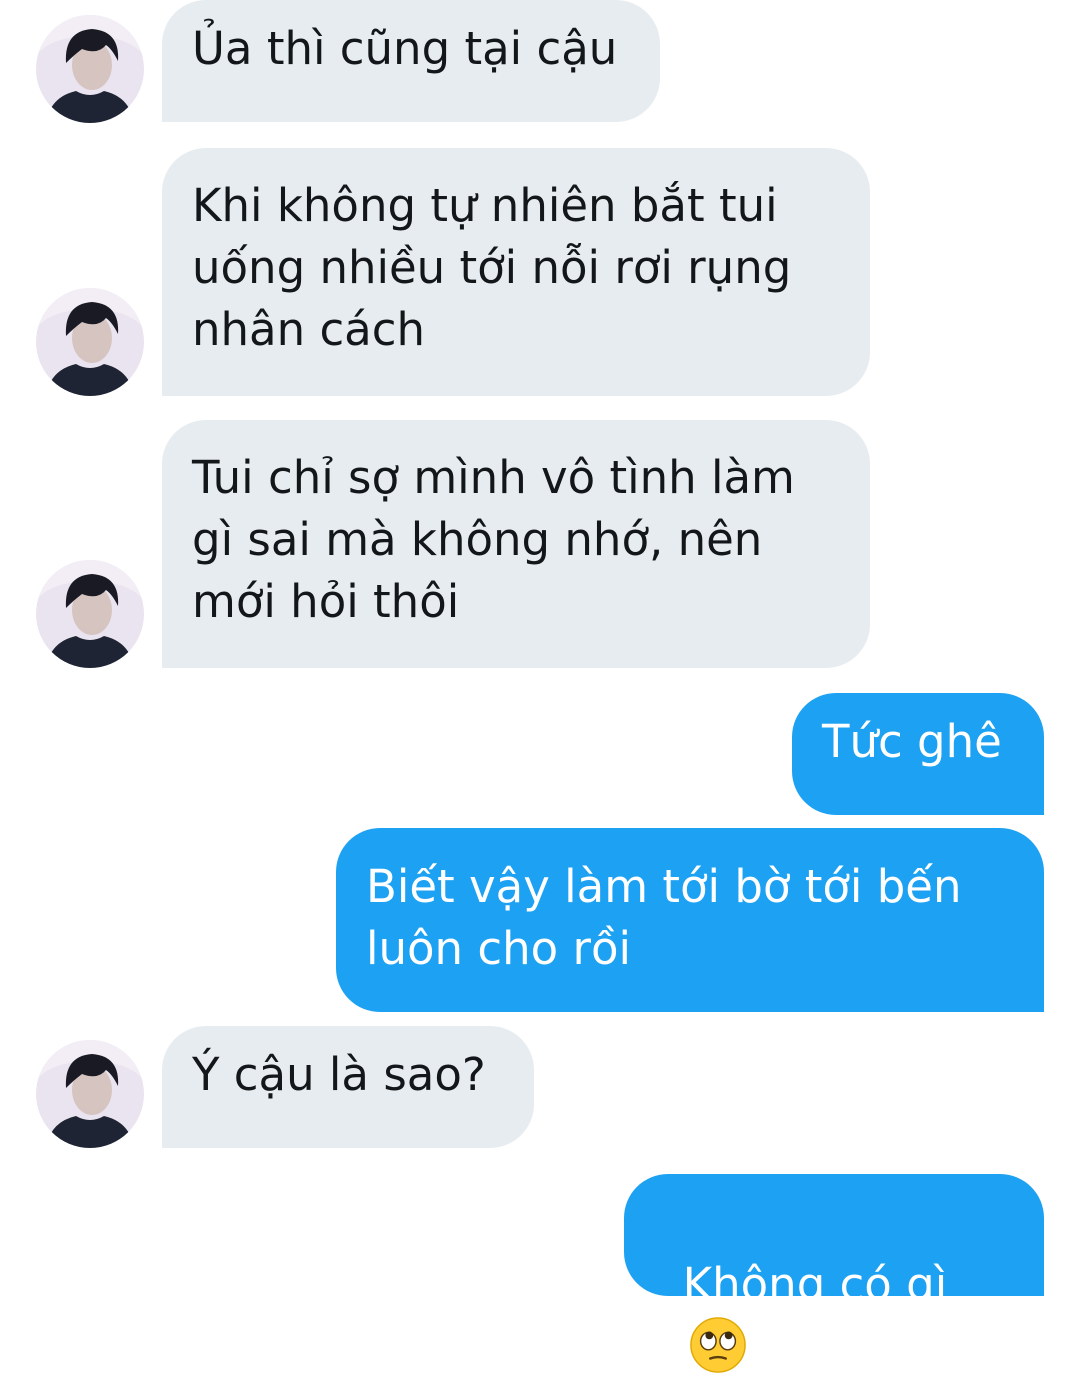 The width and height of the screenshot is (1080, 1380). What do you see at coordinates (690, 920) in the screenshot?
I see `message-bubble-outgoing: Biết vậy làm tới bờ tới bến luôn cho rồi` at bounding box center [690, 920].